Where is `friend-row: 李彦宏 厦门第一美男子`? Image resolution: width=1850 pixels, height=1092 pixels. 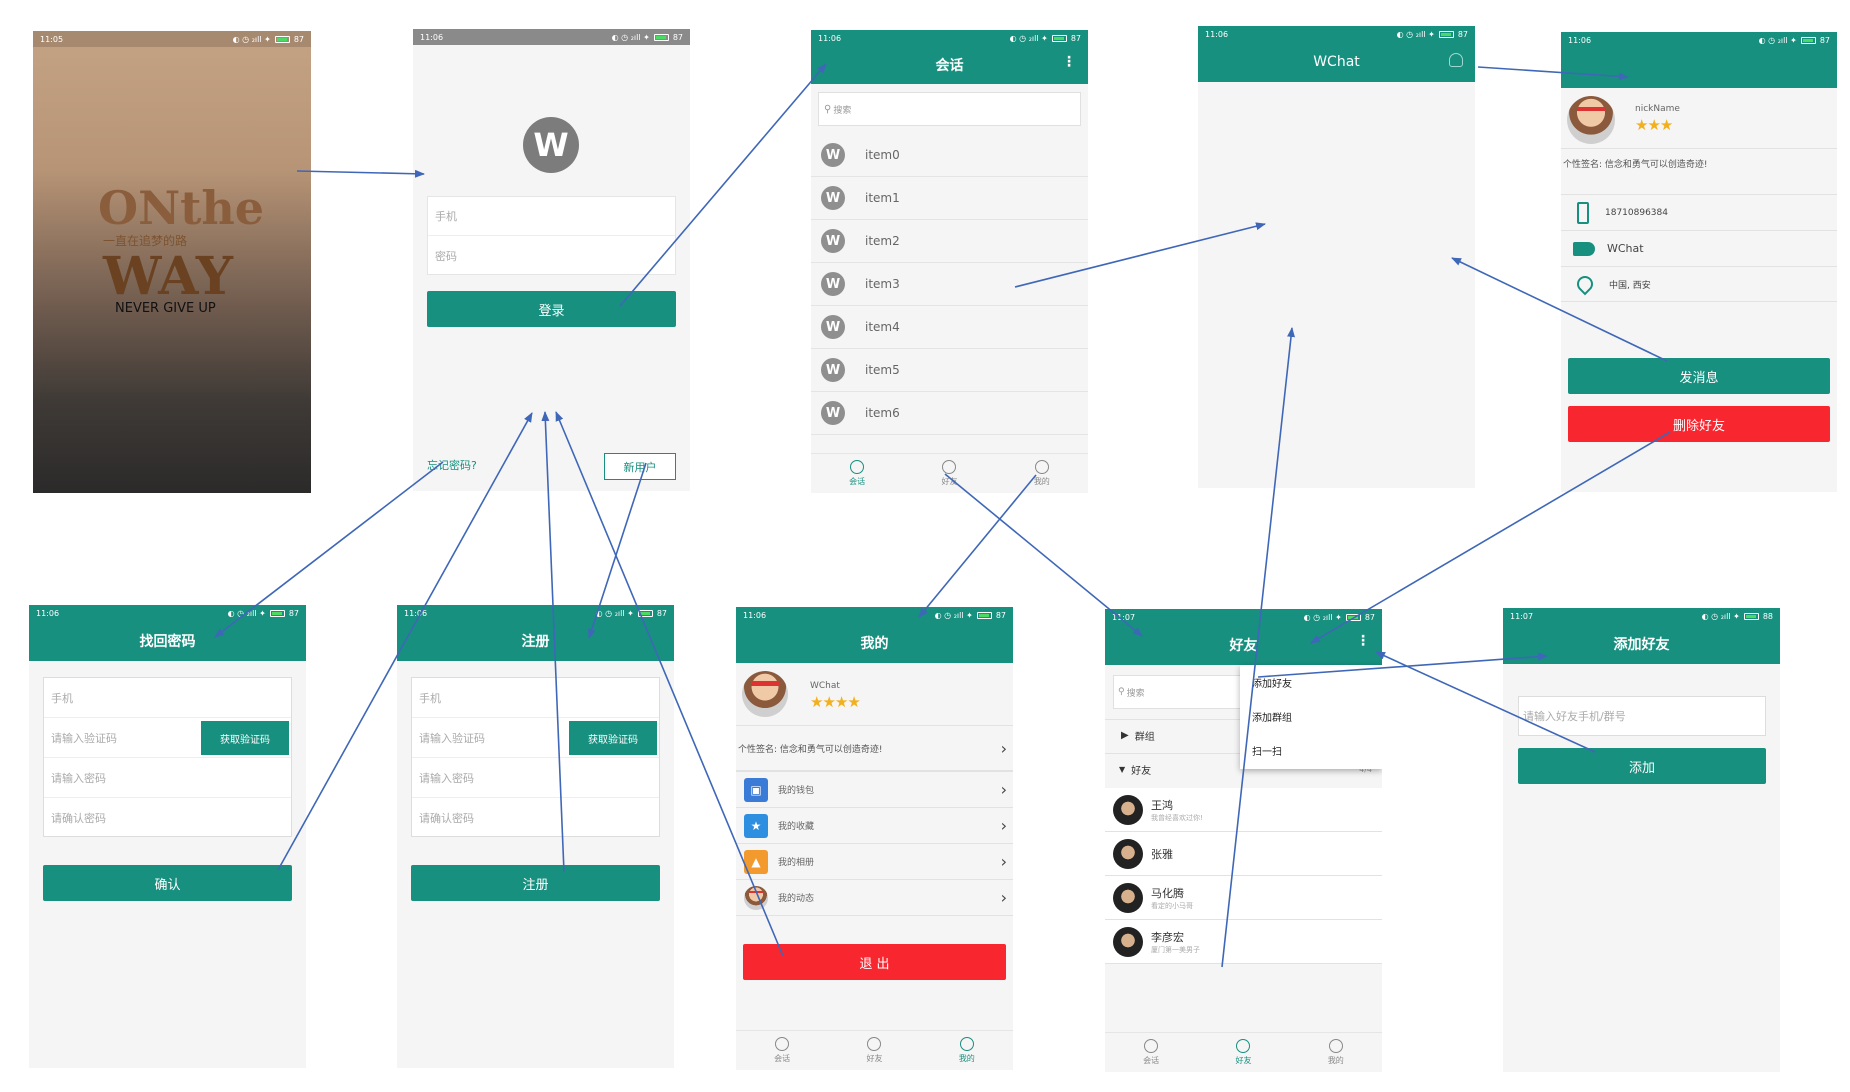 friend-row: 李彦宏 厦门第一美男子 is located at coordinates (1243, 942).